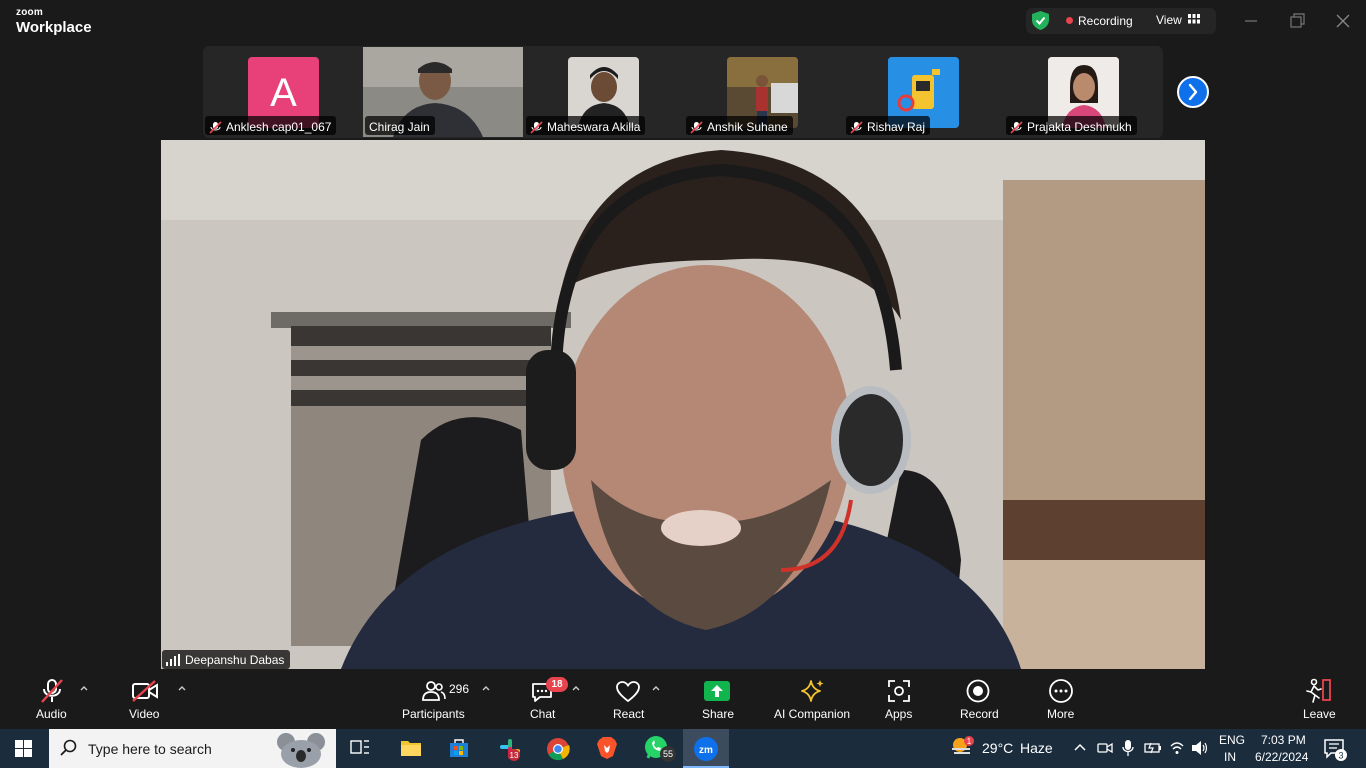 Image resolution: width=1366 pixels, height=768 pixels. I want to click on participant-name-tag: Prajakta Deshmukh, so click(1071, 125).